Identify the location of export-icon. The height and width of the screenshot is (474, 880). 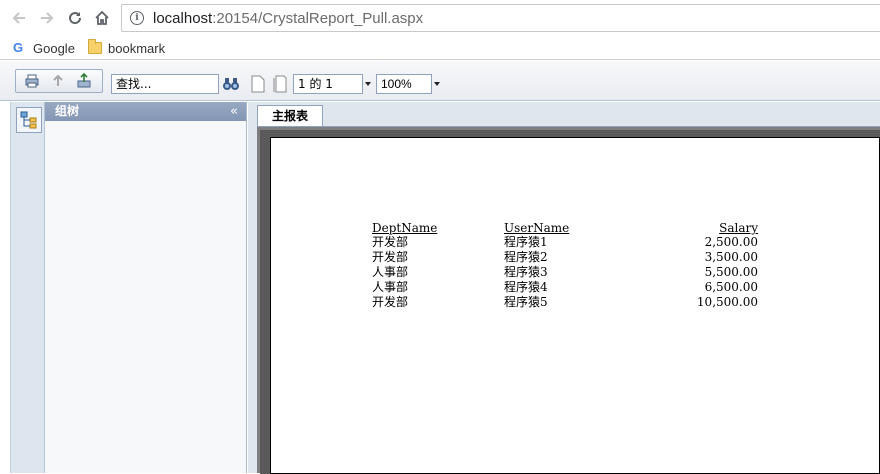
(84, 80).